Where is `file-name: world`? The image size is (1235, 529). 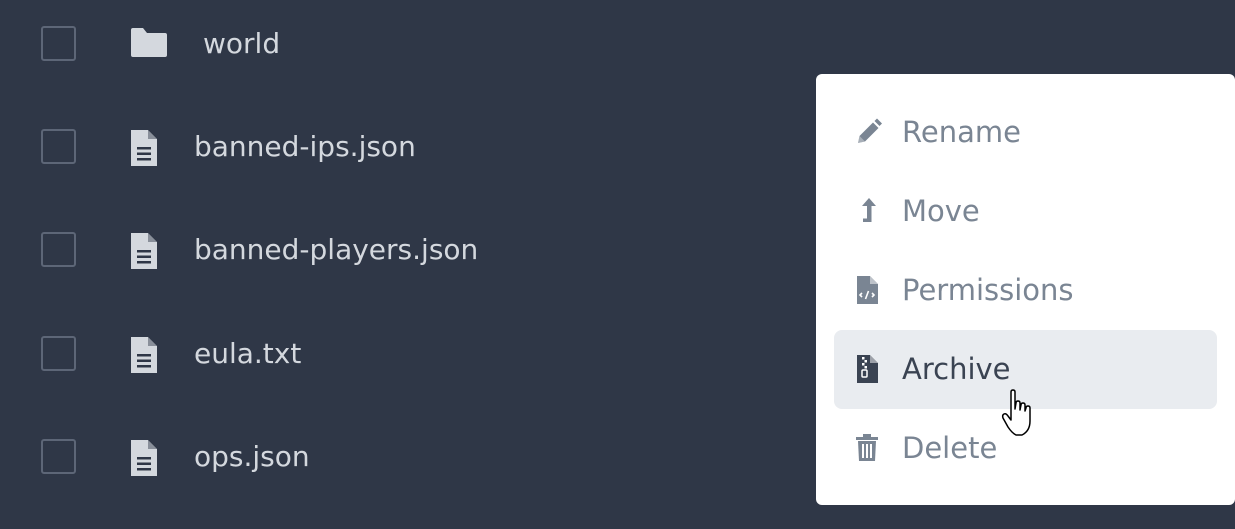
file-name: world is located at coordinates (241, 44).